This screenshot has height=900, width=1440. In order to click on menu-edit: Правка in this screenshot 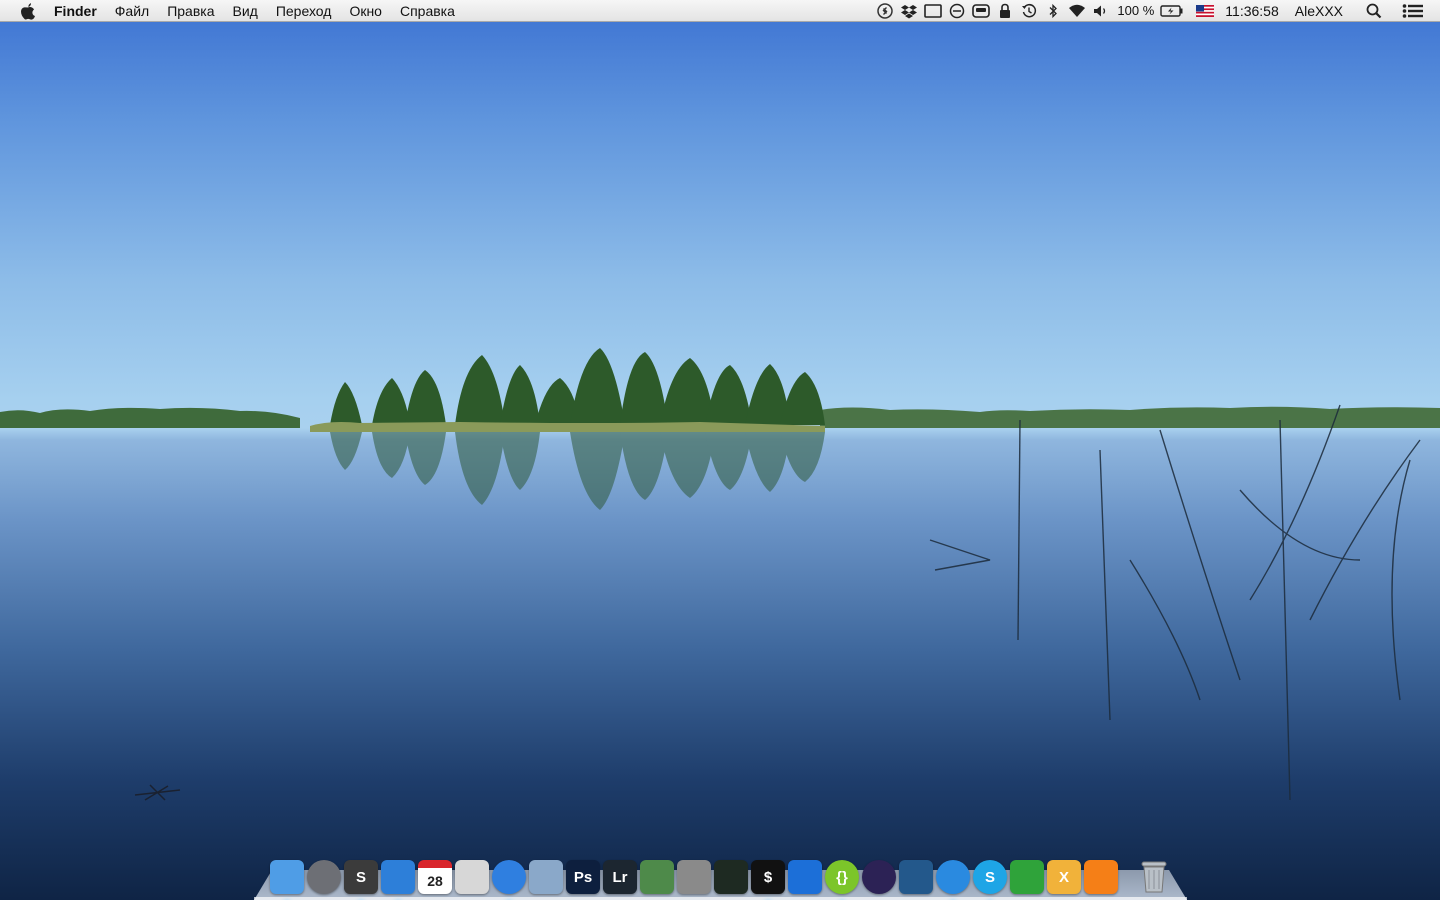, I will do `click(190, 11)`.